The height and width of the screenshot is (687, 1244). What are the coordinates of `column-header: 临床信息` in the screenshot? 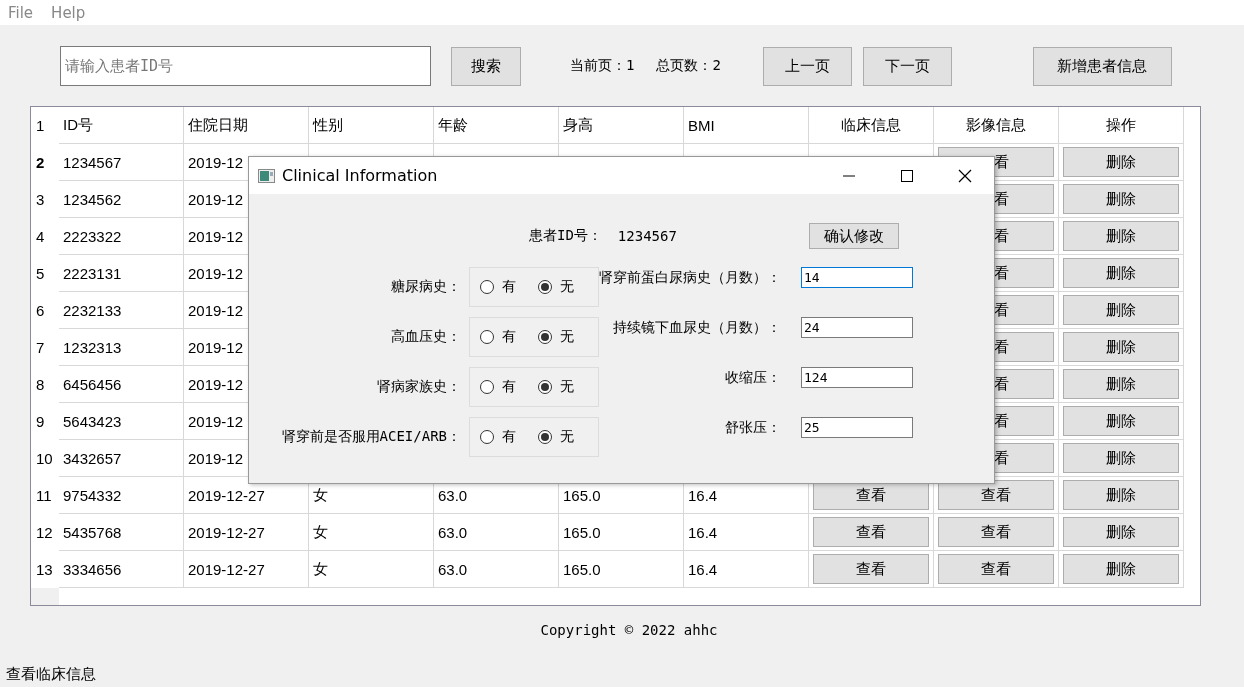 It's located at (871, 125).